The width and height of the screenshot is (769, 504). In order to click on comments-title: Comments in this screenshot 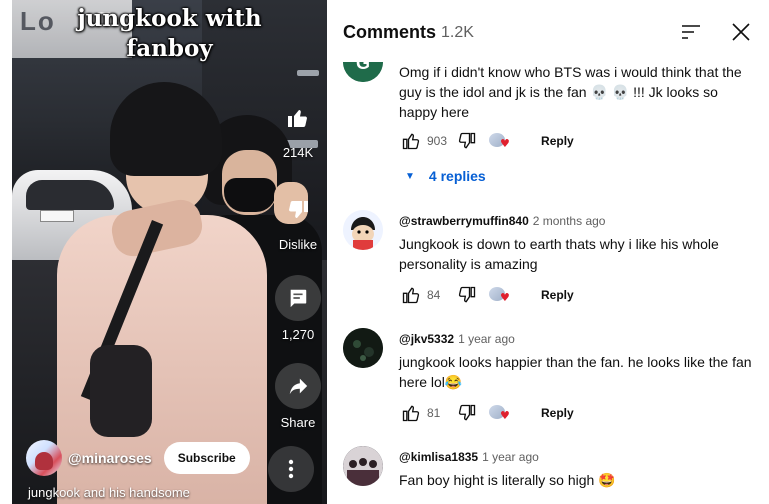, I will do `click(390, 32)`.